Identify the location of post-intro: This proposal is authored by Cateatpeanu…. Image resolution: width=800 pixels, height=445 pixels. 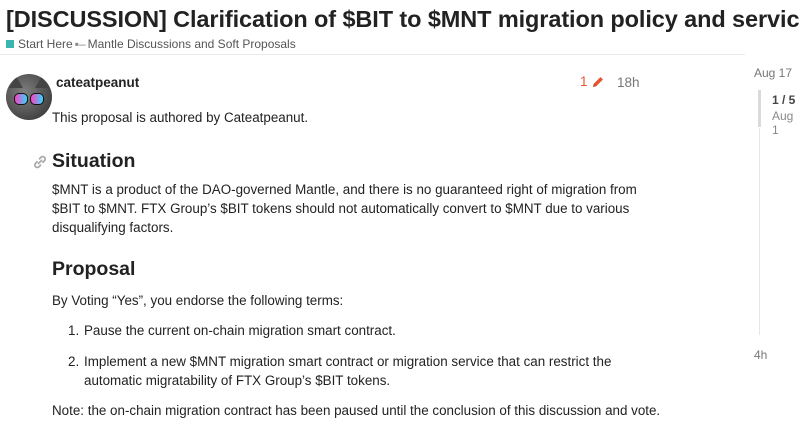
(180, 117).